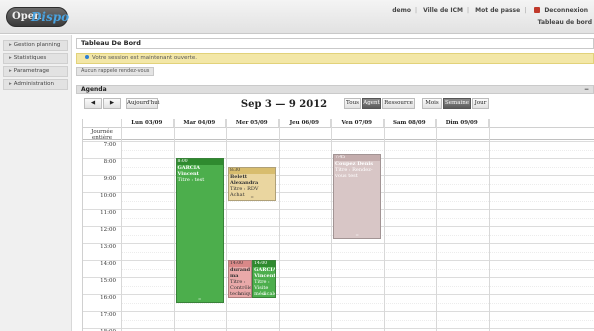 This screenshot has height=331, width=594. What do you see at coordinates (108, 315) in the screenshot?
I see `hour-label: 17:00` at bounding box center [108, 315].